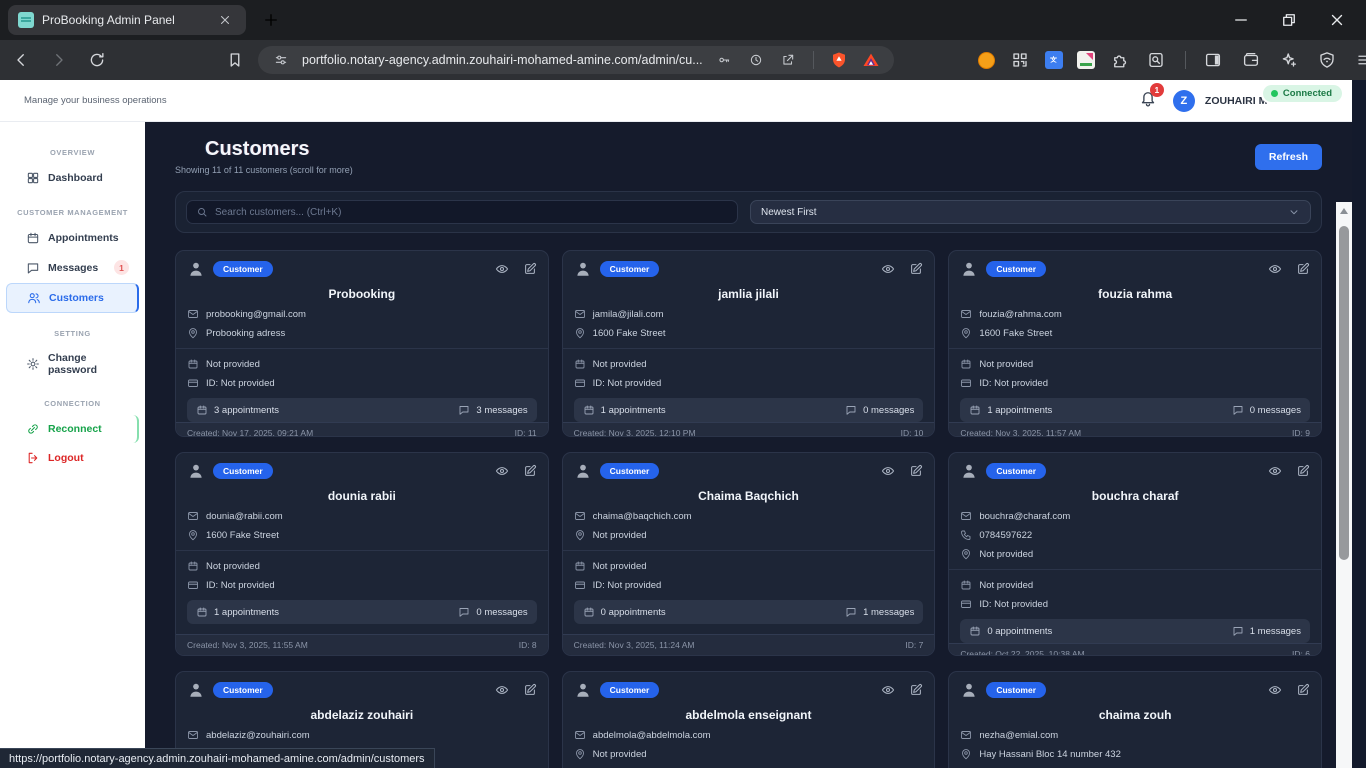 This screenshot has height=768, width=1366. I want to click on scroll-up-arrow, so click(1344, 211).